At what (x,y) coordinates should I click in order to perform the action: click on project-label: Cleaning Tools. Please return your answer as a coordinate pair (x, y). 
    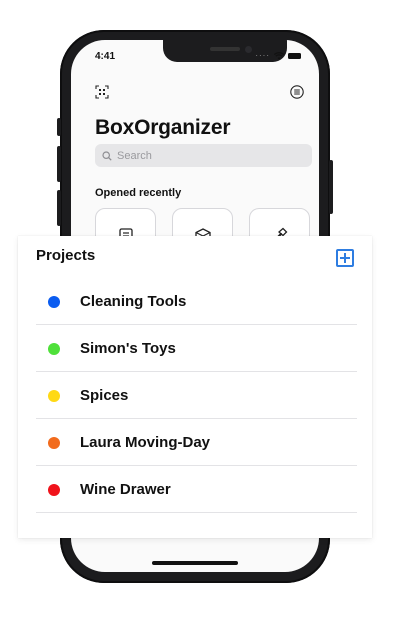
    Looking at the image, I should click on (133, 301).